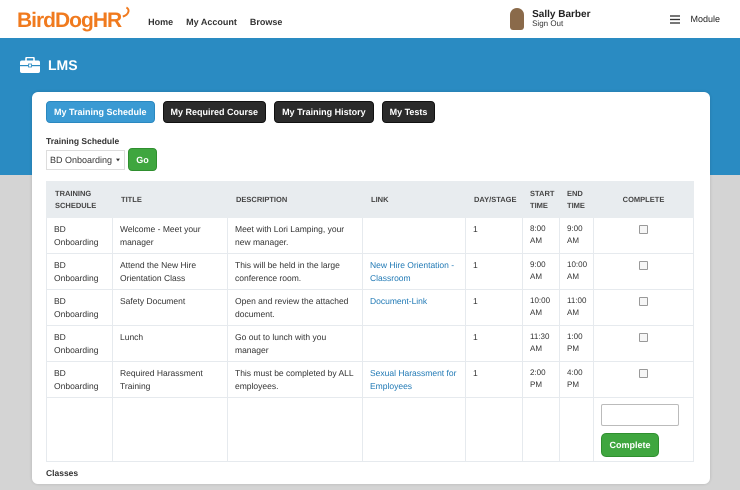 The image size is (740, 490). I want to click on nav-link: My Account, so click(211, 22).